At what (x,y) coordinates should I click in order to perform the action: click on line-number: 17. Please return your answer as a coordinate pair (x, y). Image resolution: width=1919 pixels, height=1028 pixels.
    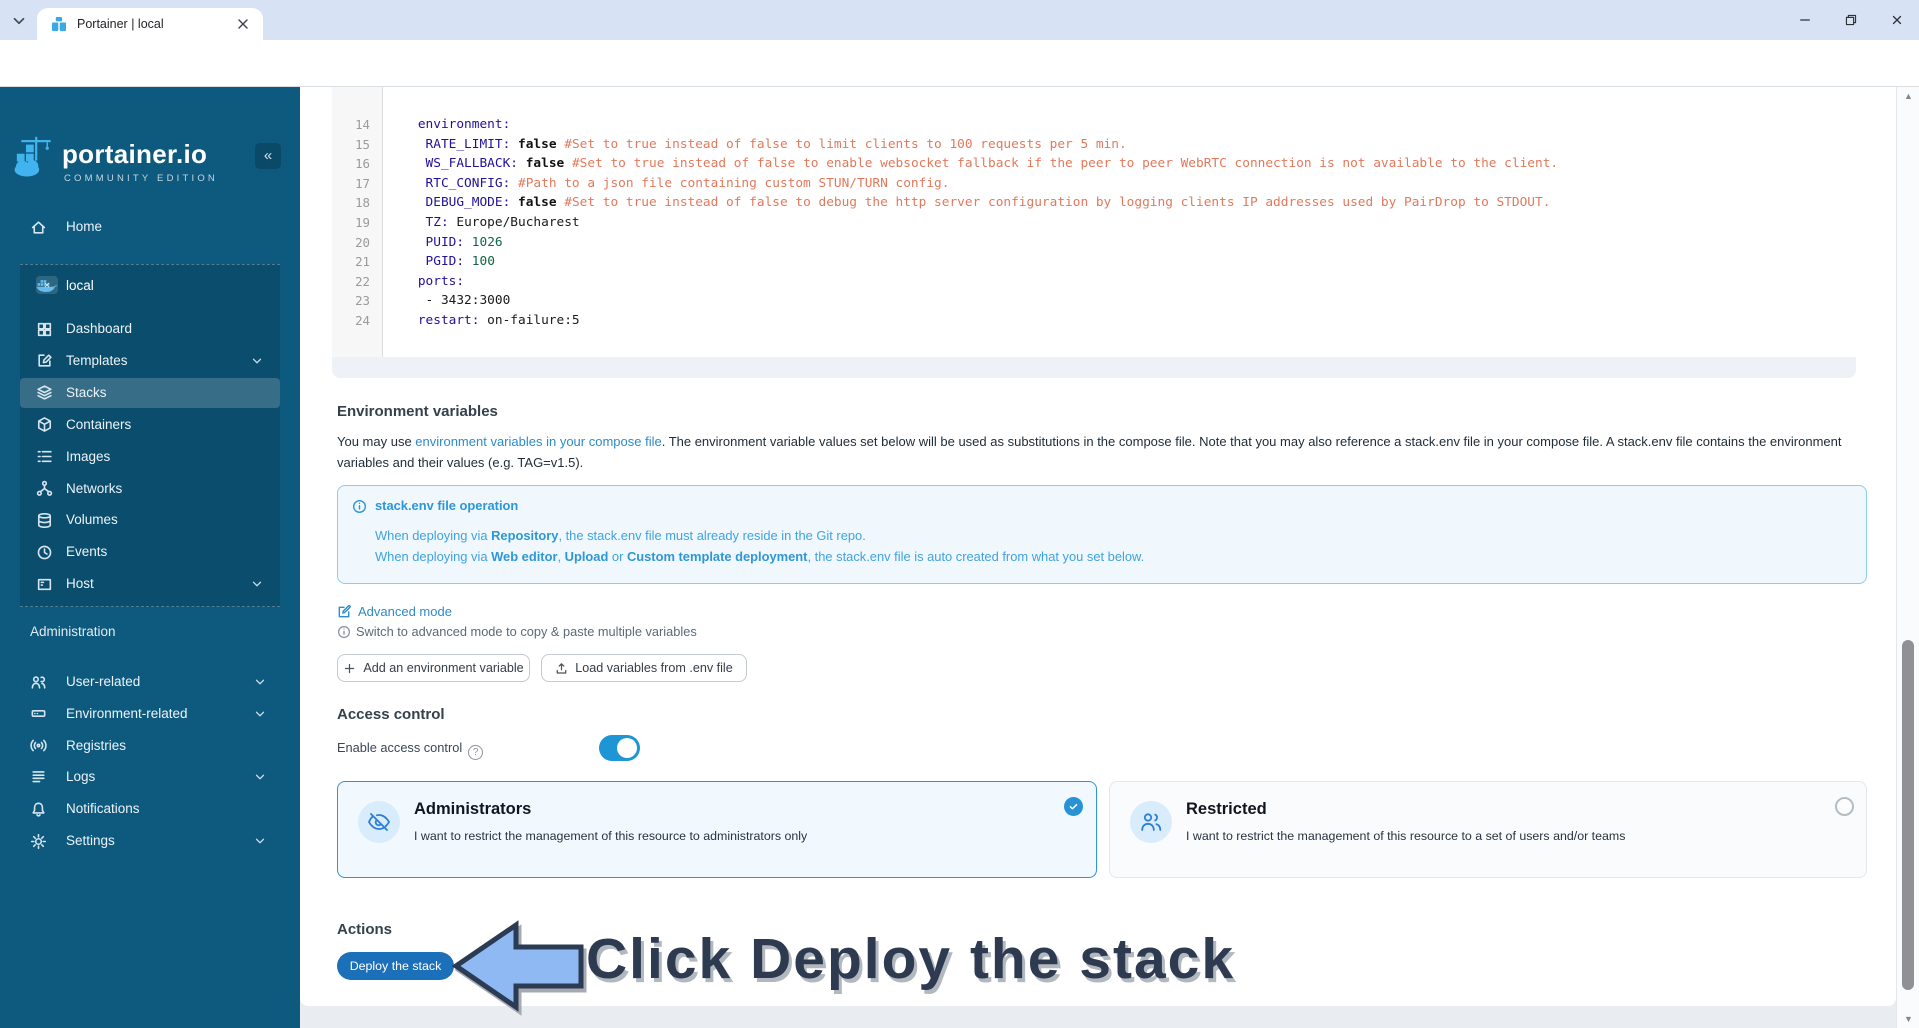
    Looking at the image, I should click on (362, 183).